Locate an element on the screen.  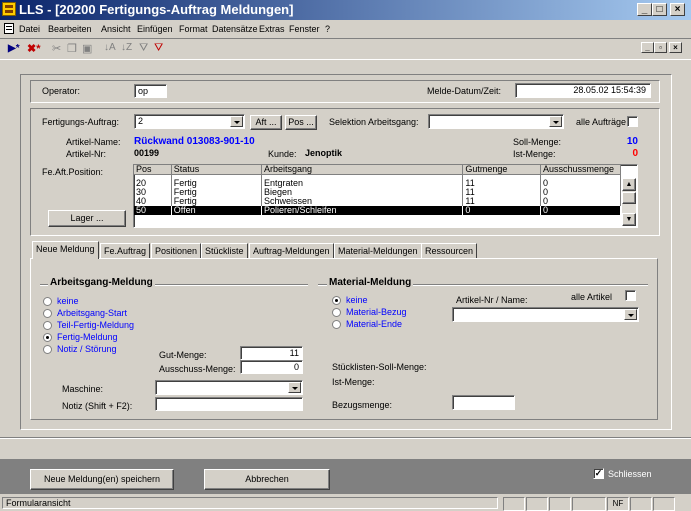
table-row: 30 Fertig Biegen 11 0 is located at coordinates (377, 192).